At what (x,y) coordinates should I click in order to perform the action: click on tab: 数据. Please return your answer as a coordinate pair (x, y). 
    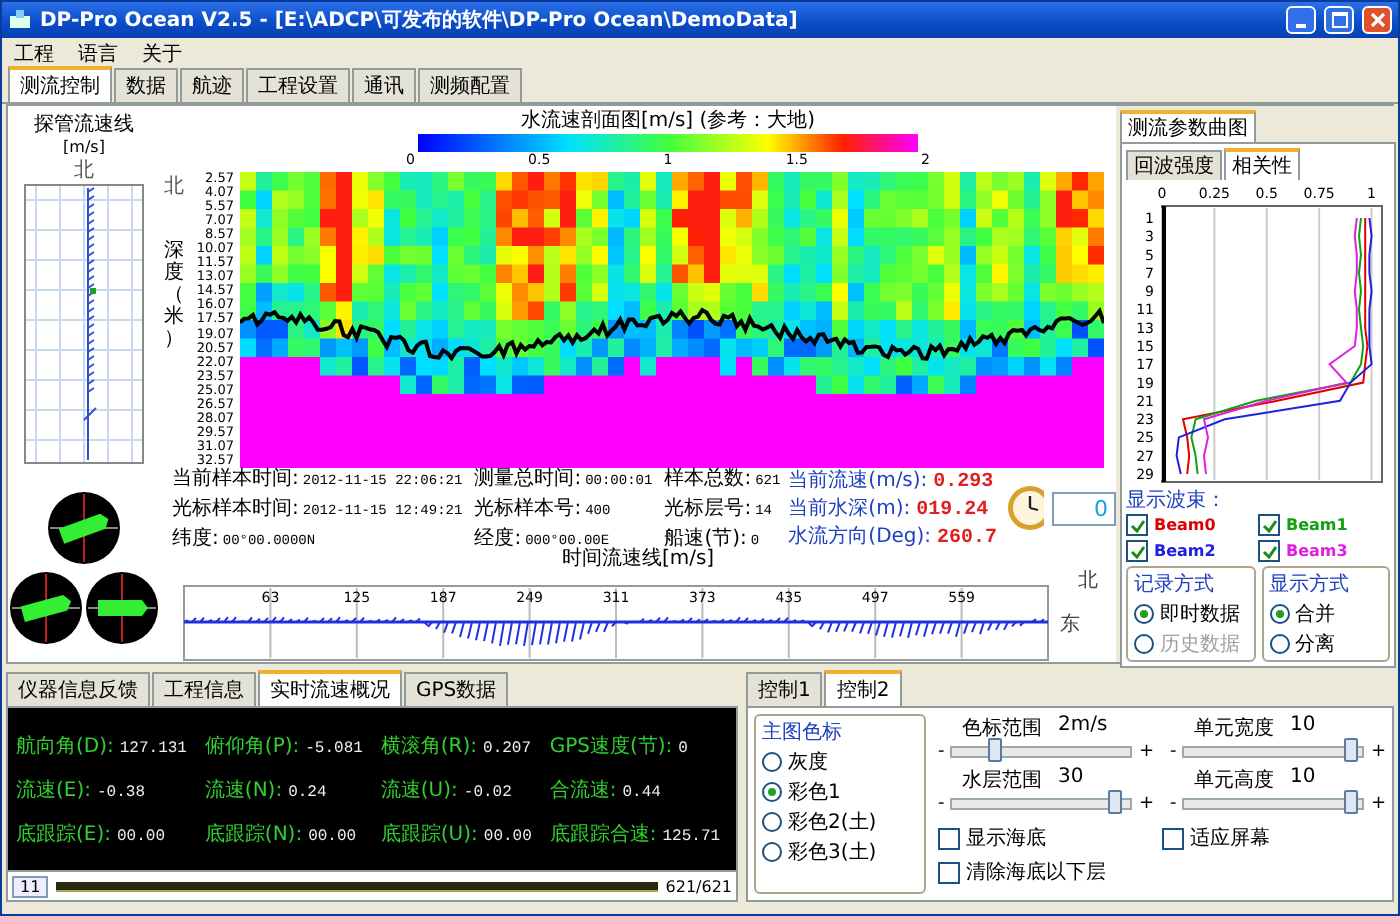
    Looking at the image, I should click on (146, 85).